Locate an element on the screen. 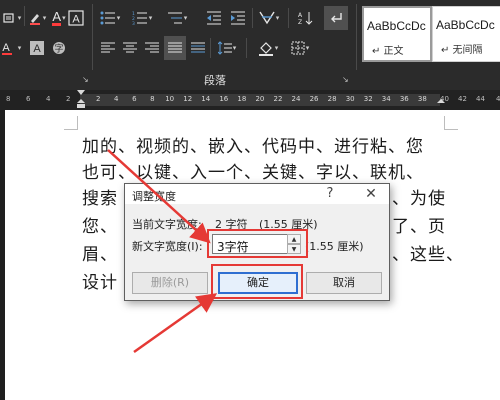 The height and width of the screenshot is (400, 500). cancel-button: 取消 is located at coordinates (344, 283).